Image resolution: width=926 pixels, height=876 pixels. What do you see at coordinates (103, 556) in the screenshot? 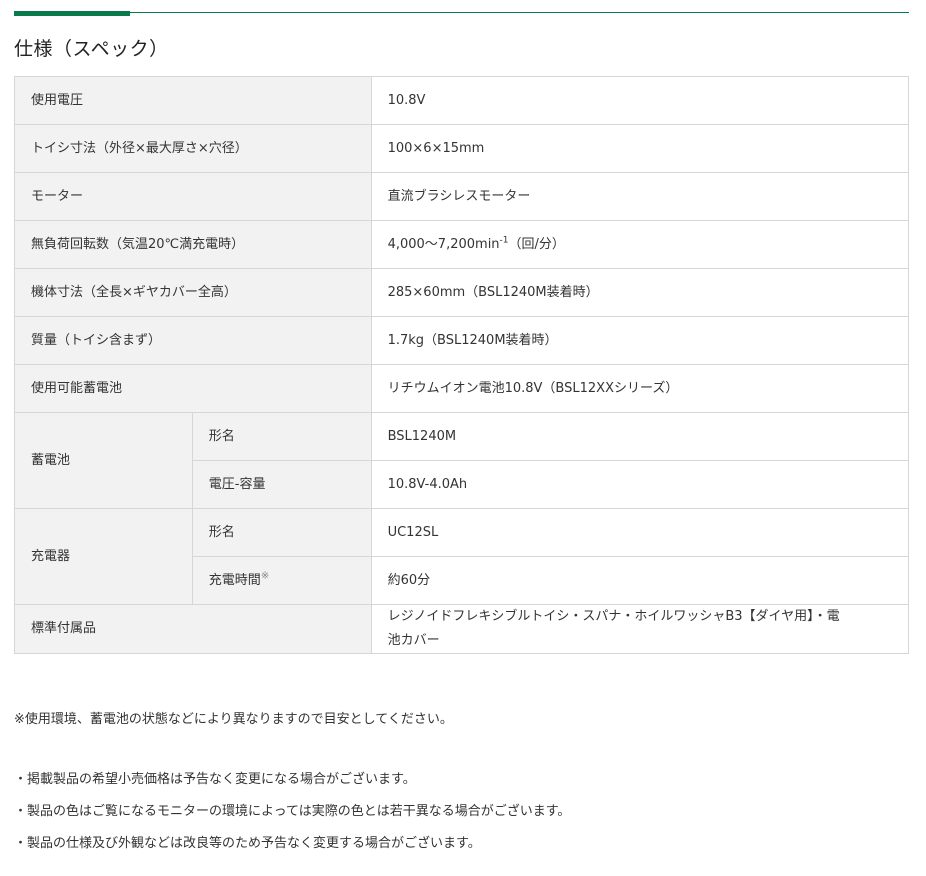
I see `spec-group-label: 充電器` at bounding box center [103, 556].